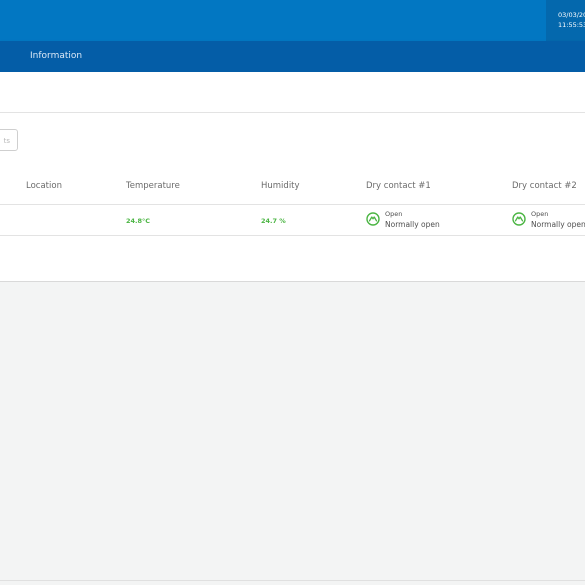 This screenshot has height=585, width=585. What do you see at coordinates (292, 56) in the screenshot?
I see `navigation-bar: Information` at bounding box center [292, 56].